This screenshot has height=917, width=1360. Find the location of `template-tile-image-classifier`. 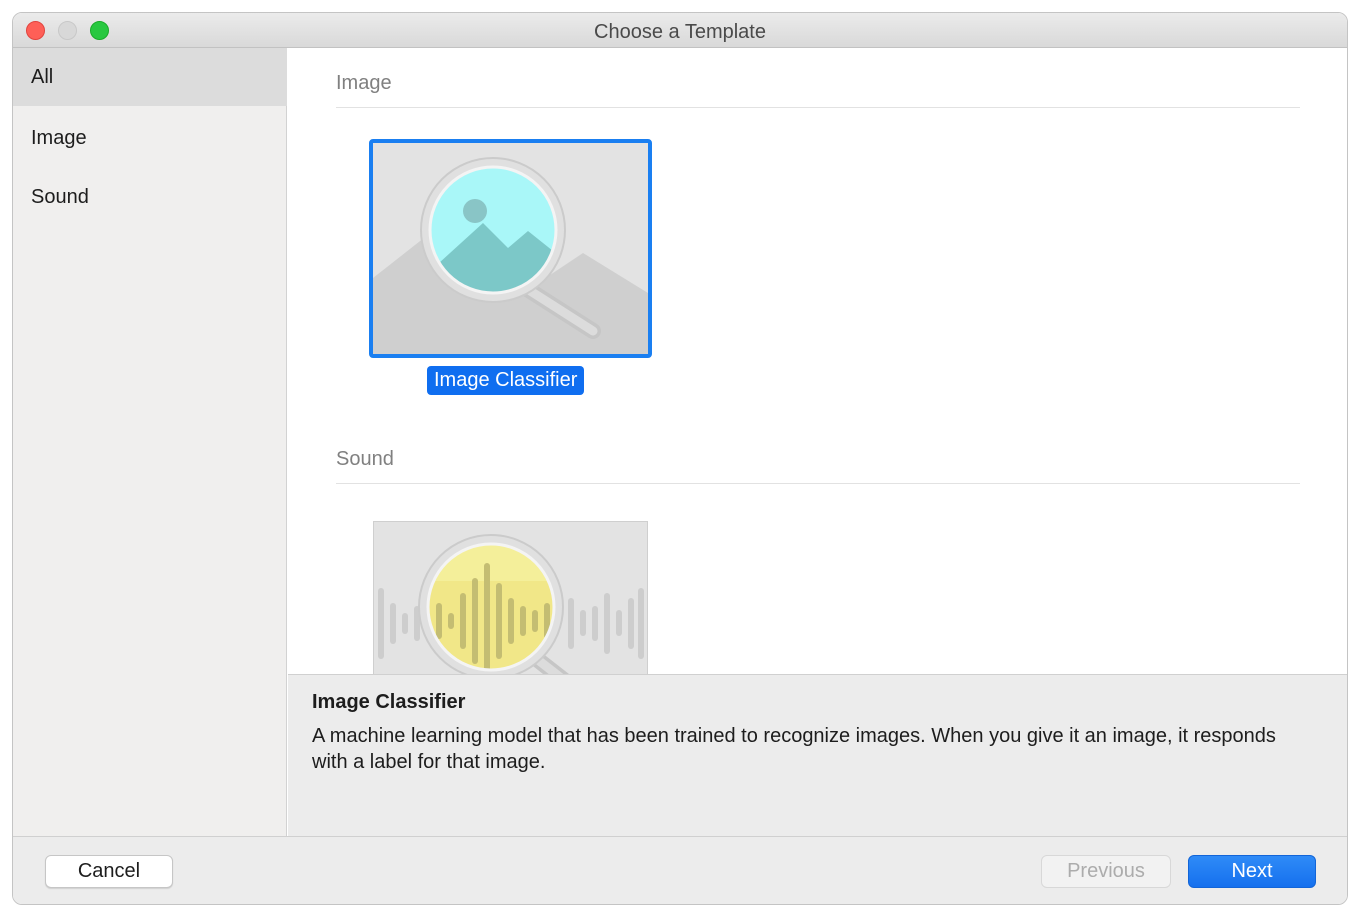

template-tile-image-classifier is located at coordinates (510, 248).